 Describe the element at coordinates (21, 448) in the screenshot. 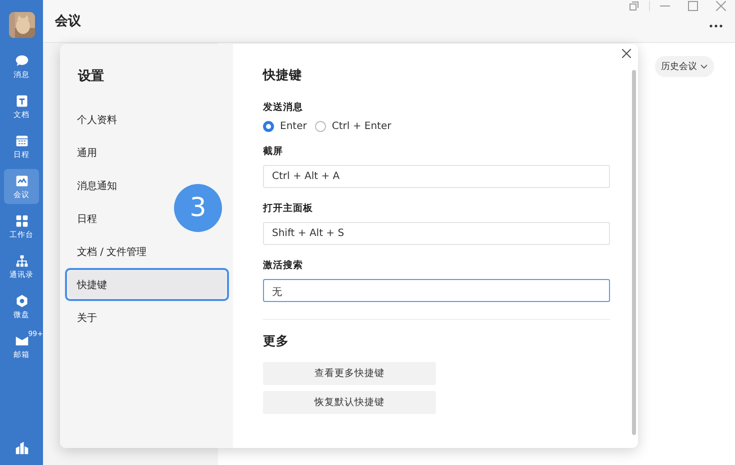

I see `logo-icon` at that location.